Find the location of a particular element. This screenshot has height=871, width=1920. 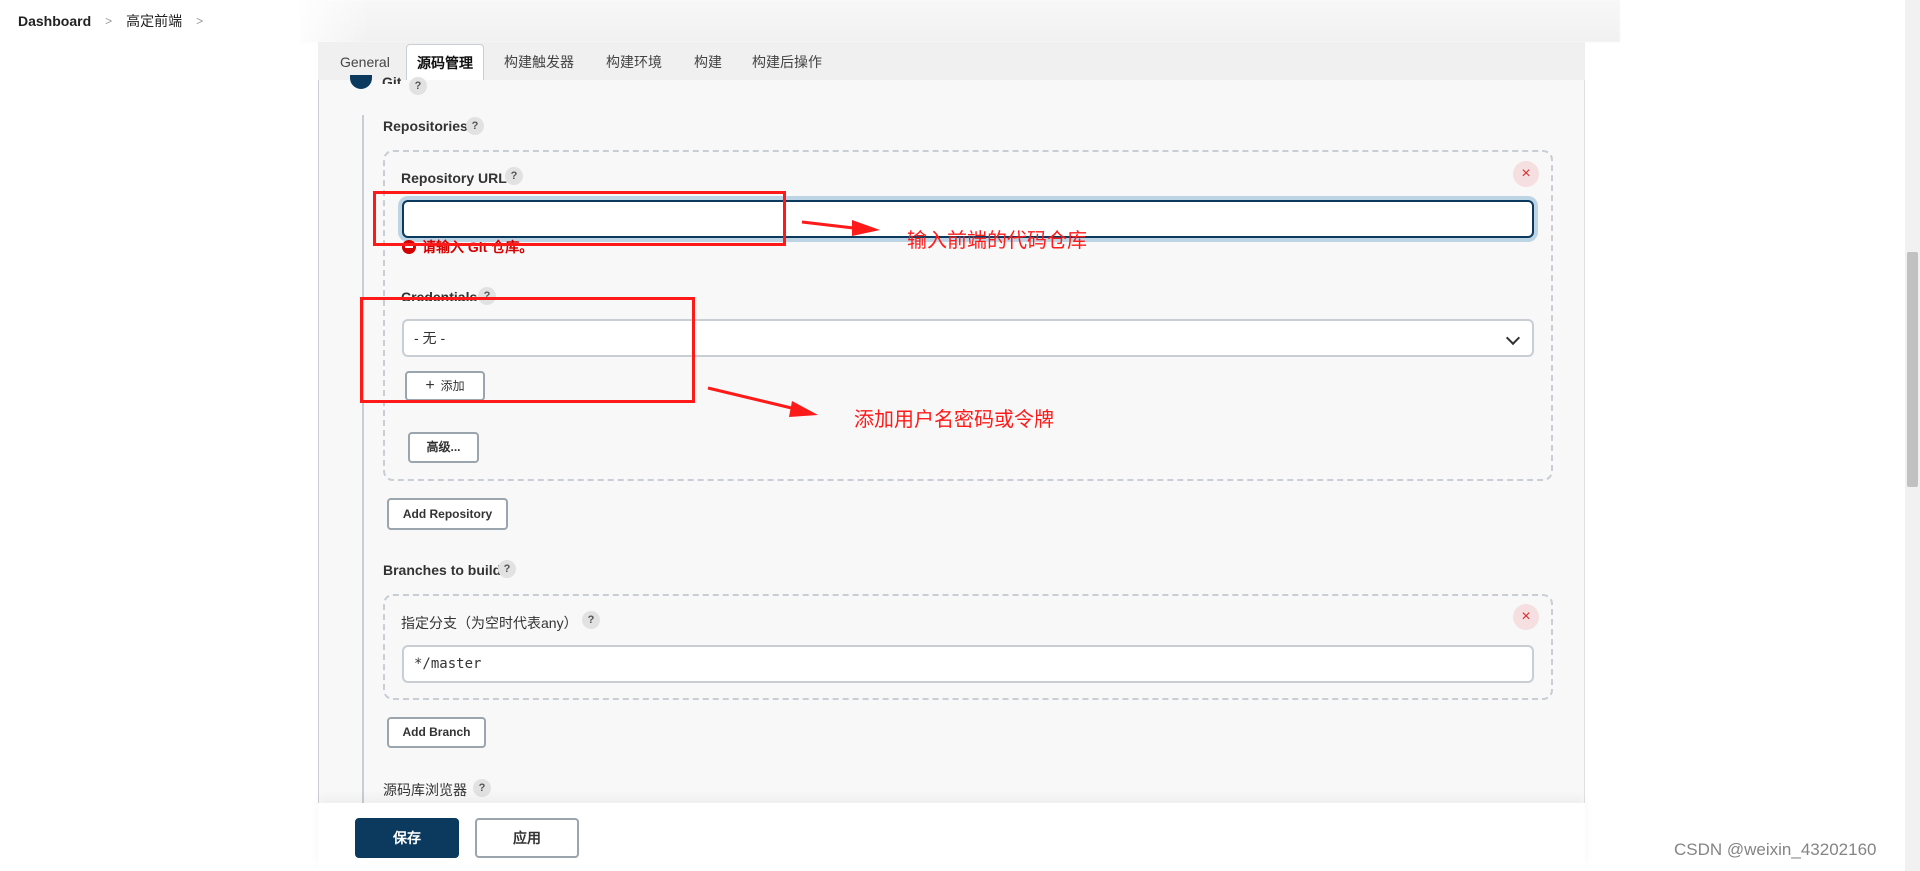

branches-label: Branches to build is located at coordinates (442, 570).